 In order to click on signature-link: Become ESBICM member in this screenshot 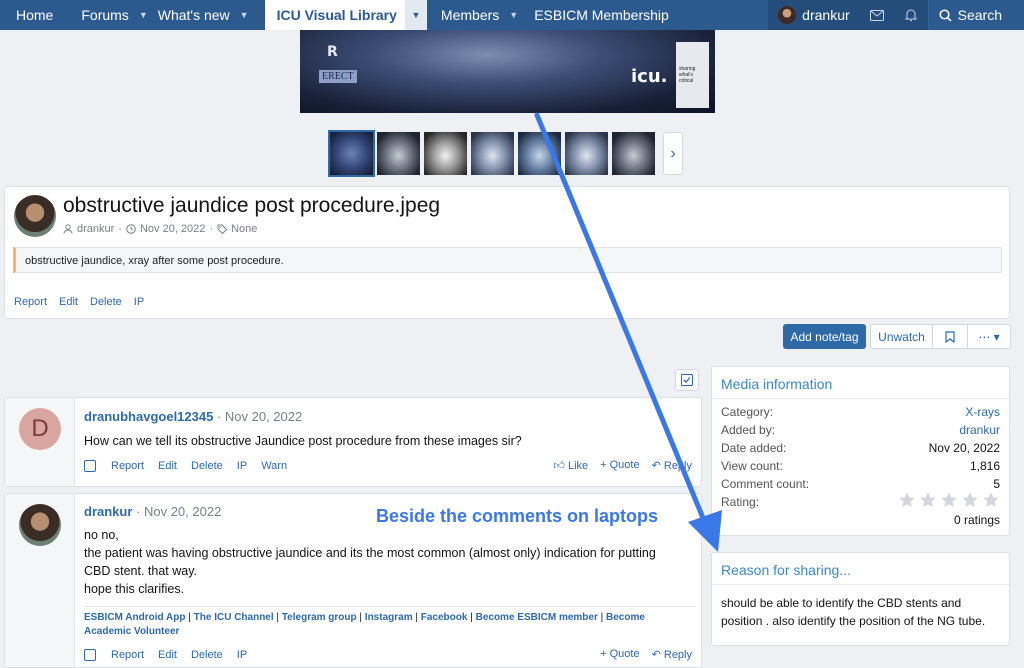, I will do `click(537, 617)`.